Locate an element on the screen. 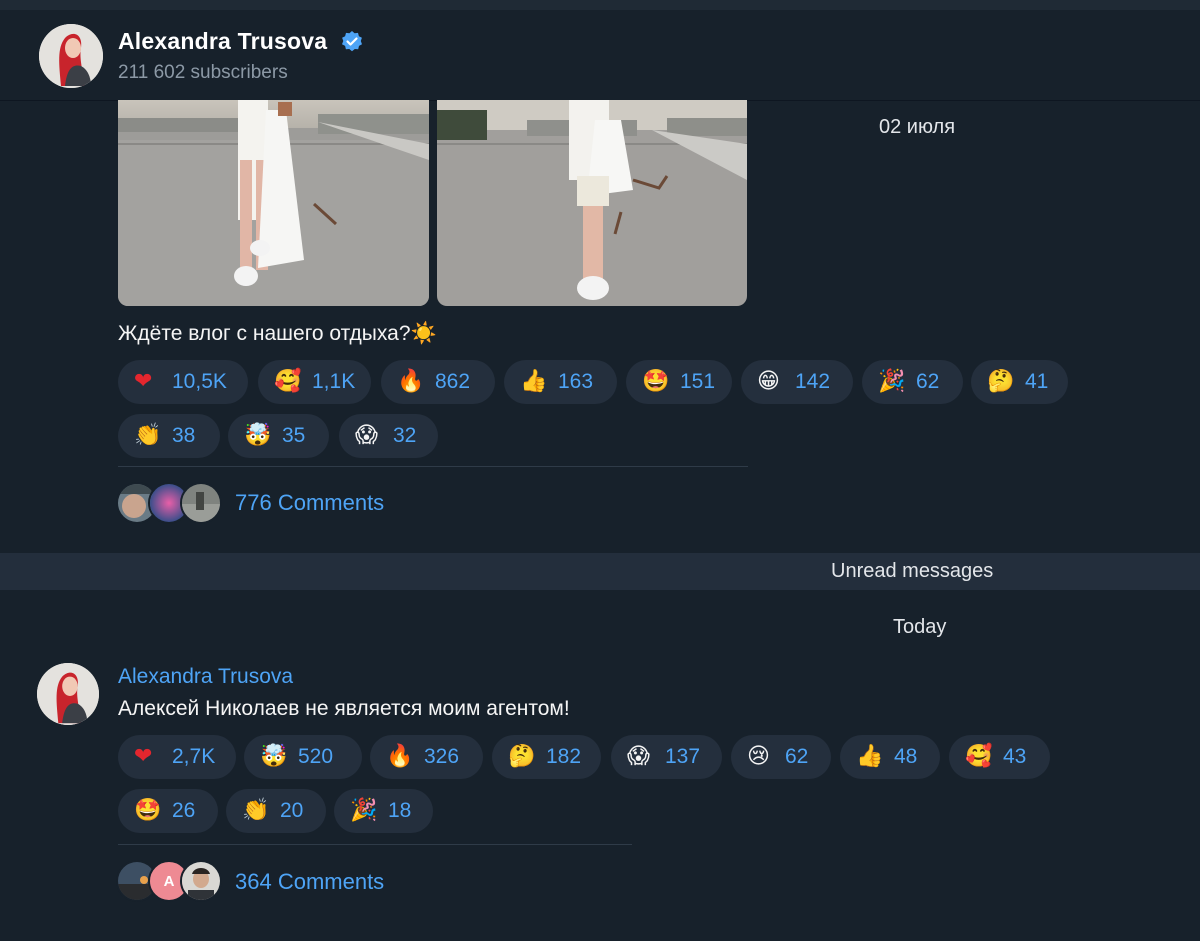  unread-messages-bar: Unread messages is located at coordinates (600, 571).